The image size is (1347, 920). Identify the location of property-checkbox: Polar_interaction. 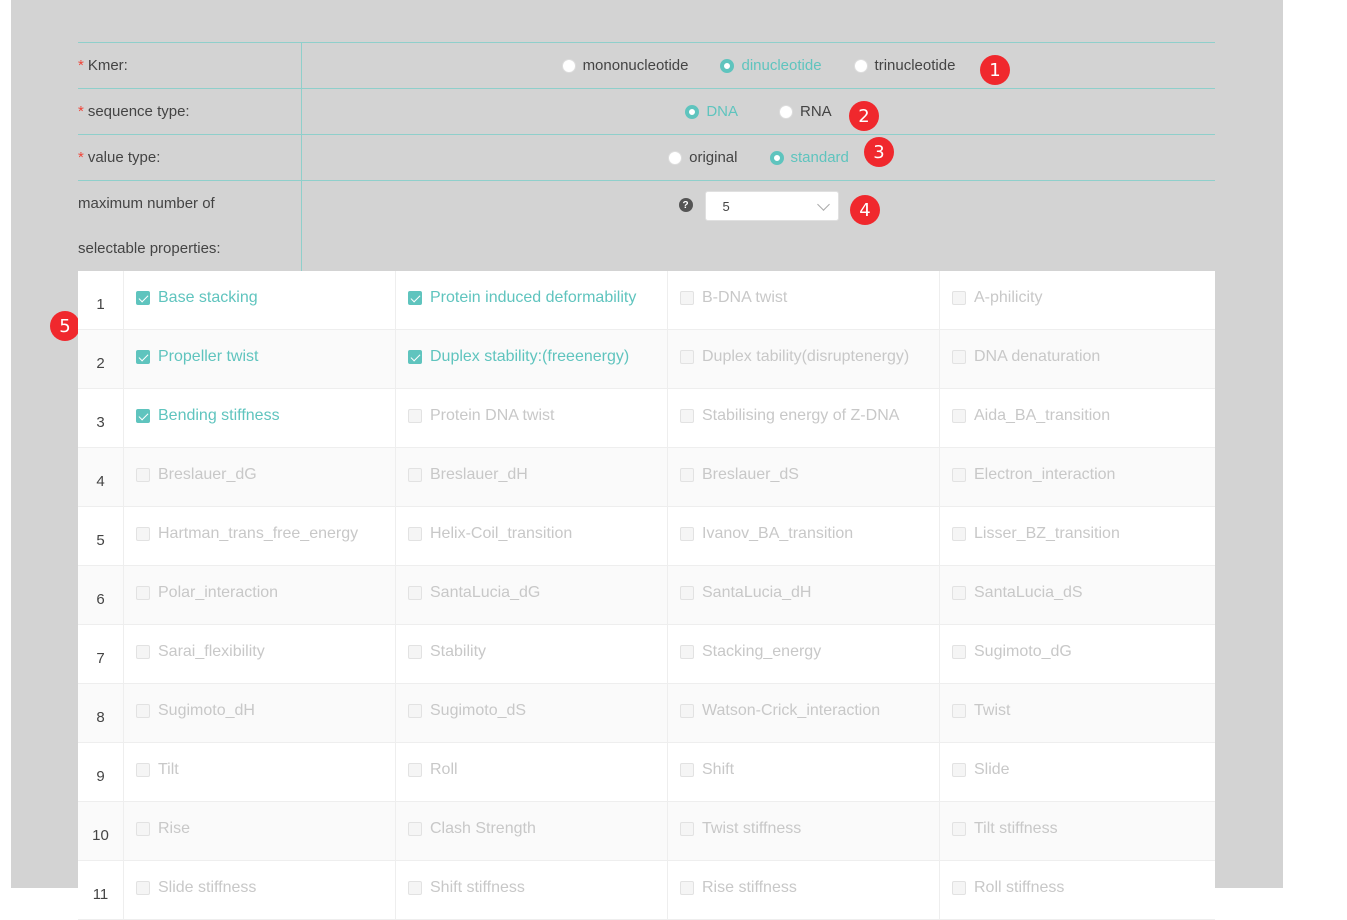
(260, 595).